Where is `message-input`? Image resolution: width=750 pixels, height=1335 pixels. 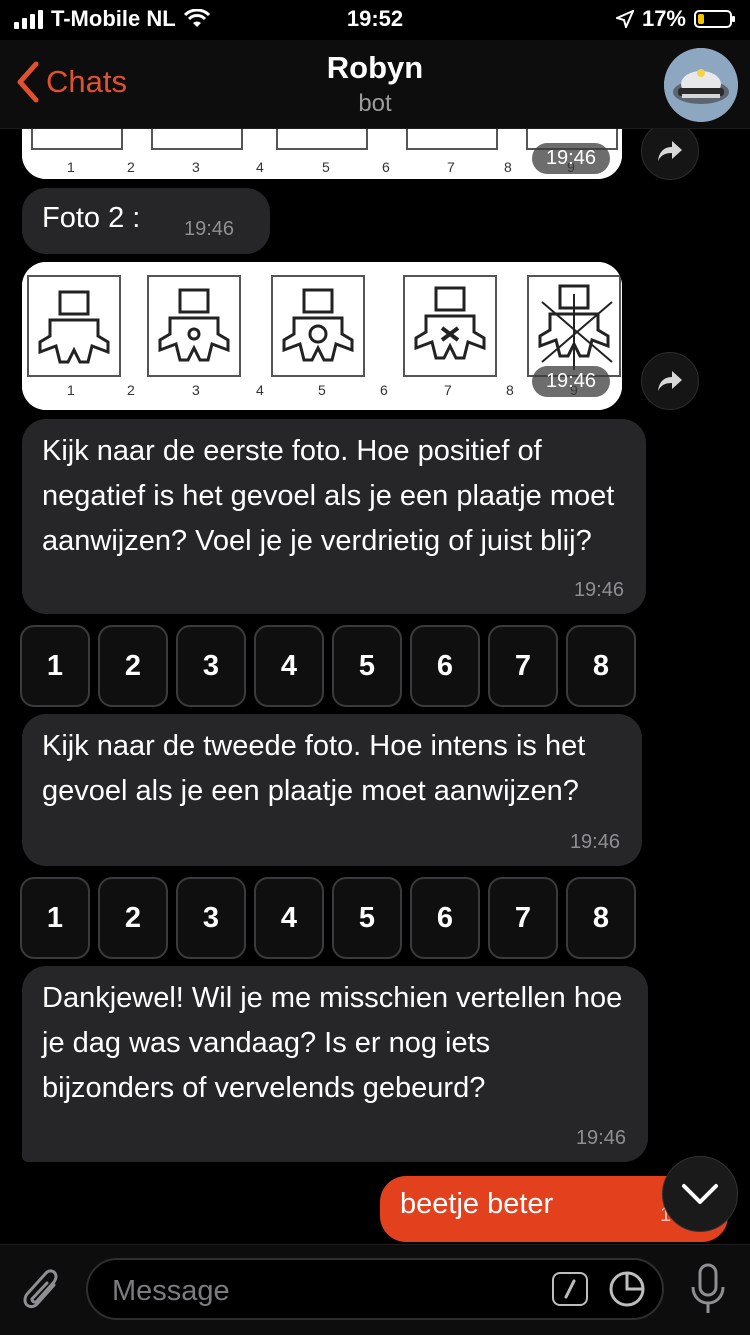
message-input is located at coordinates (322, 1291).